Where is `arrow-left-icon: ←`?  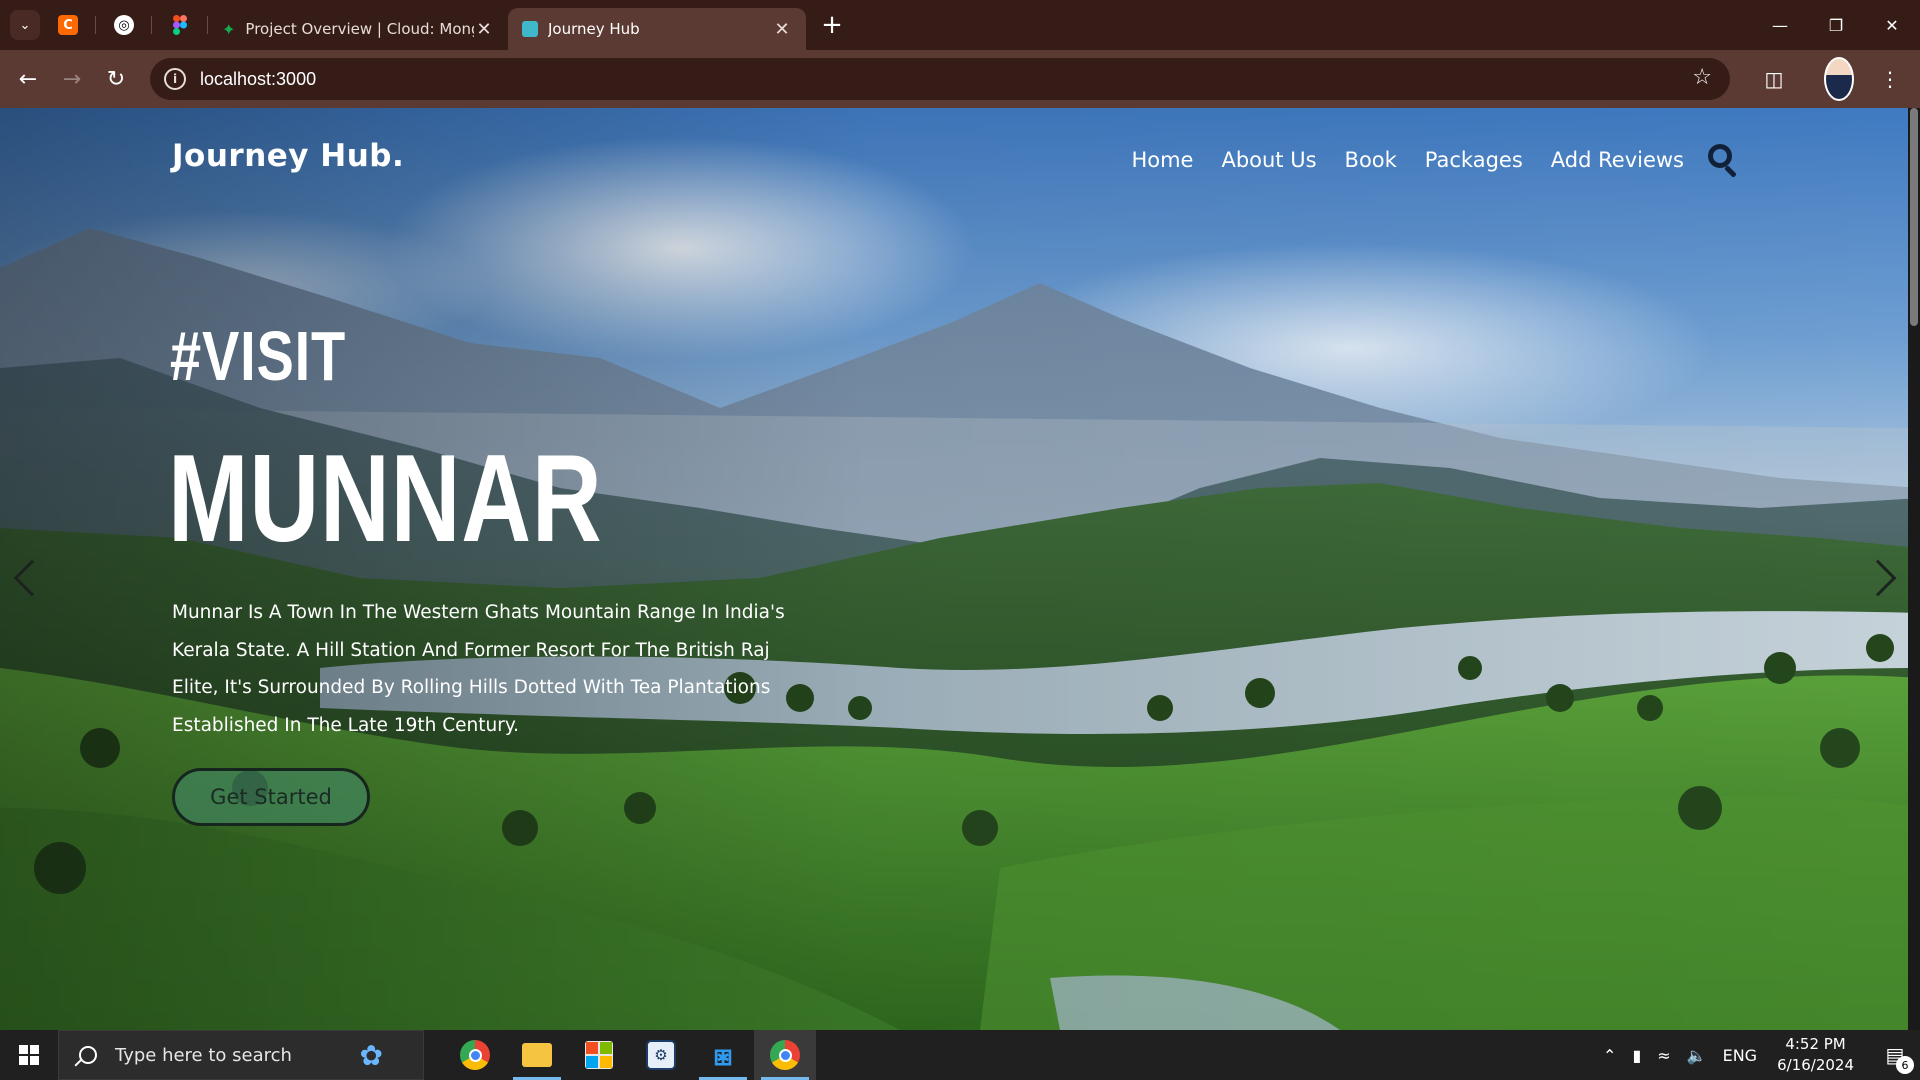 arrow-left-icon: ← is located at coordinates (28, 79).